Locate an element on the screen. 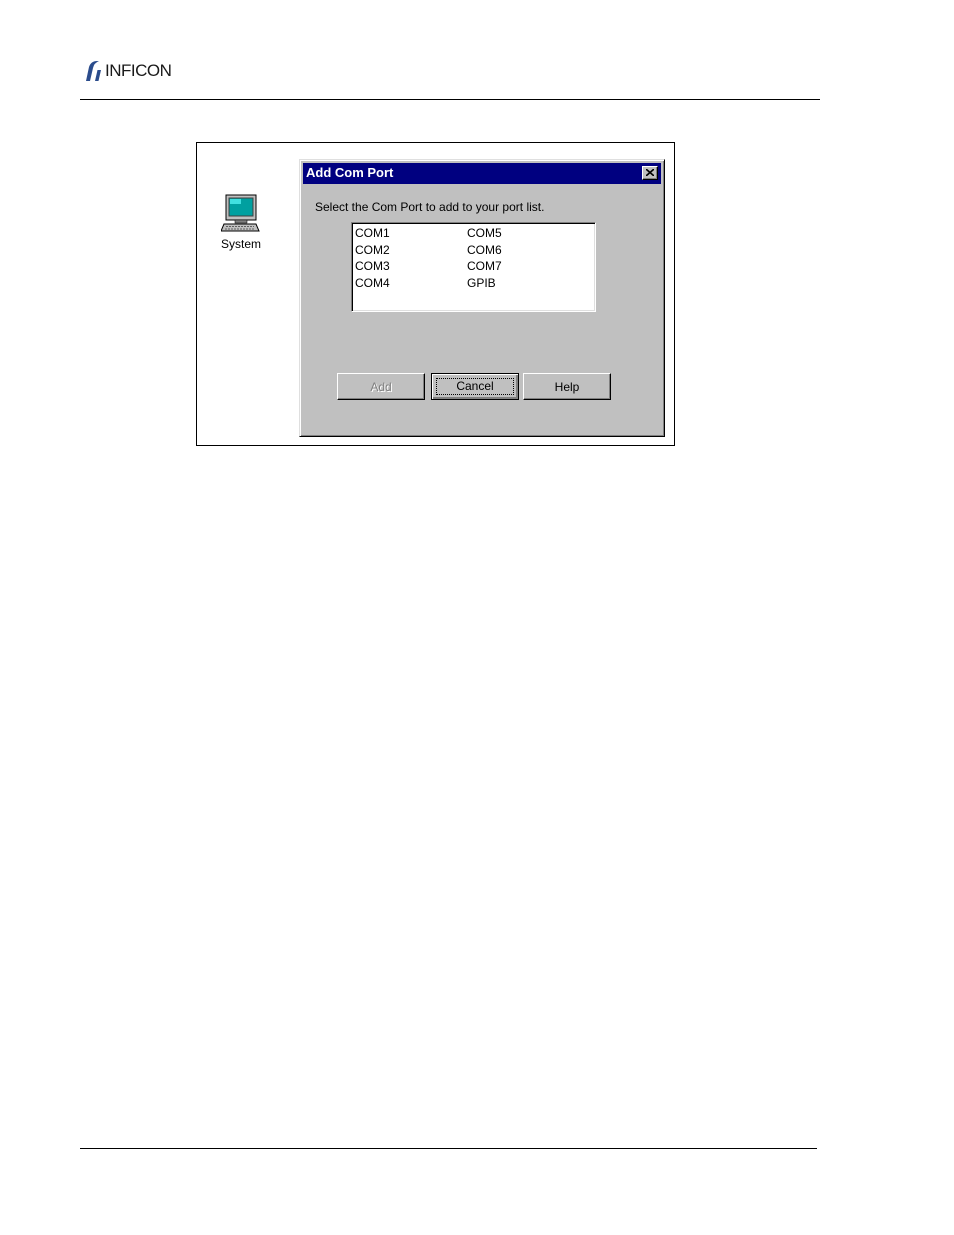 The image size is (954, 1235). inficon-logo-icon is located at coordinates (93, 71).